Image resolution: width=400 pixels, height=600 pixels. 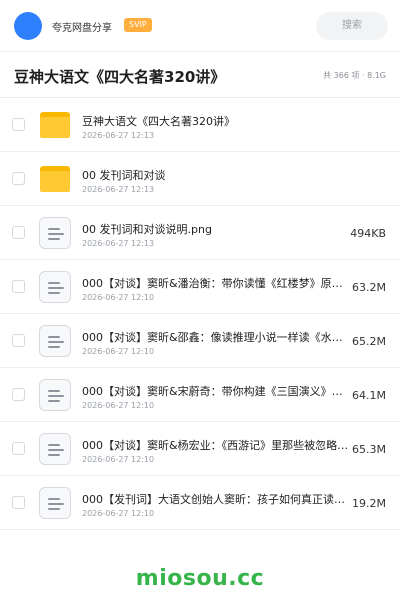 I want to click on folder-meta: 共 366 项 · 8.1G, so click(x=354, y=75).